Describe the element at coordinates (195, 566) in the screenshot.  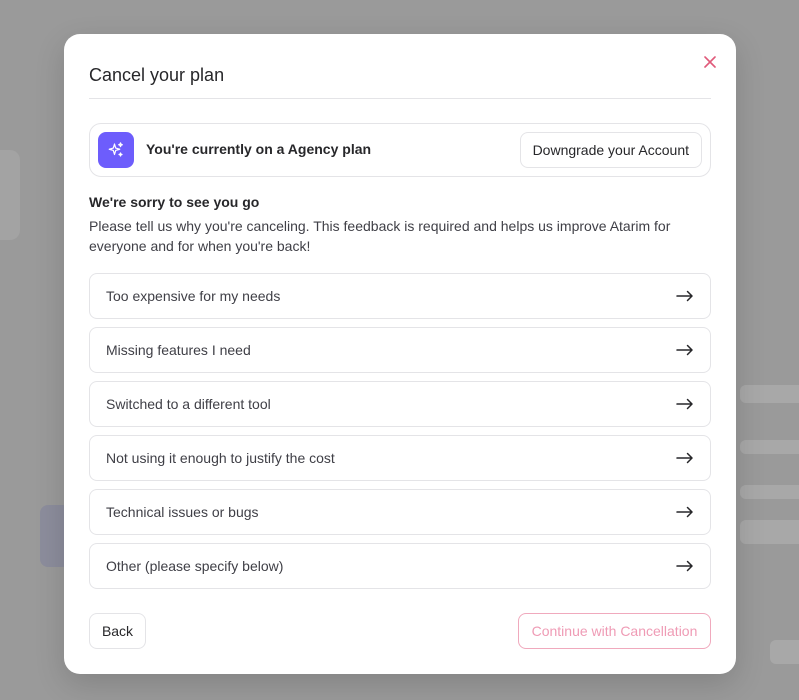
I see `reason-label: Other (please specify below)` at that location.